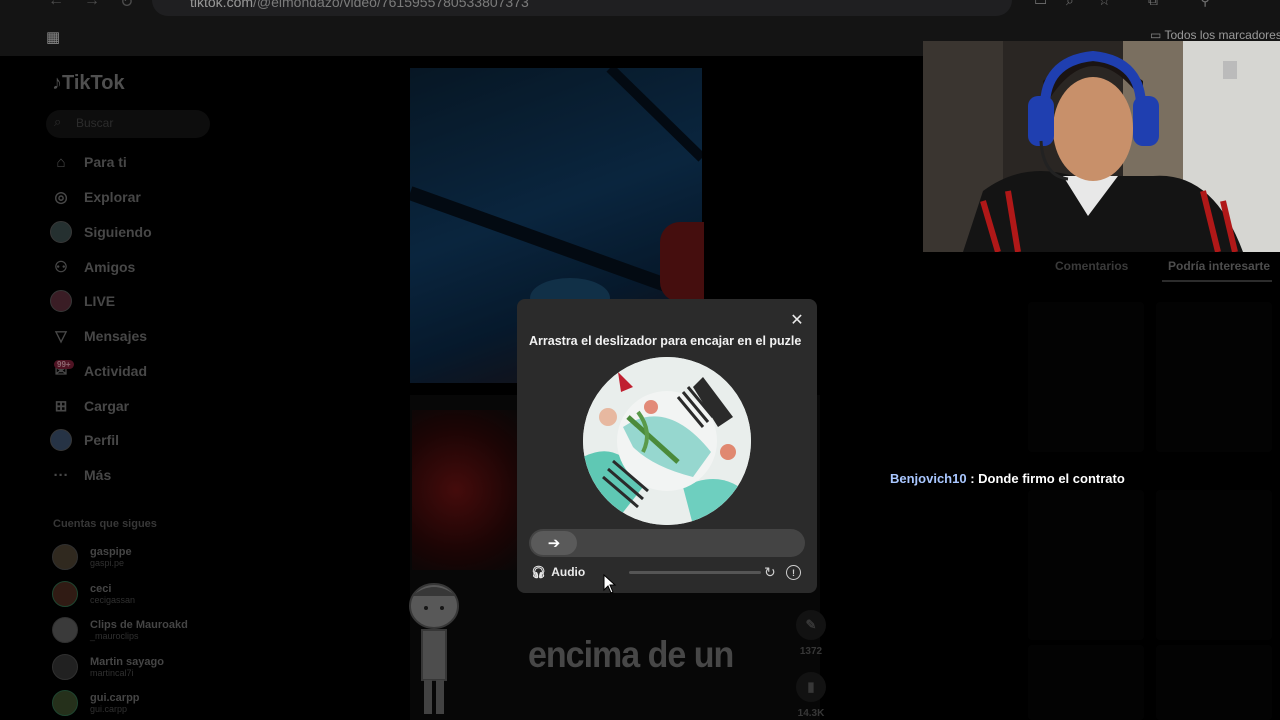 The width and height of the screenshot is (1280, 720). I want to click on back-icon: ←, so click(56, 5).